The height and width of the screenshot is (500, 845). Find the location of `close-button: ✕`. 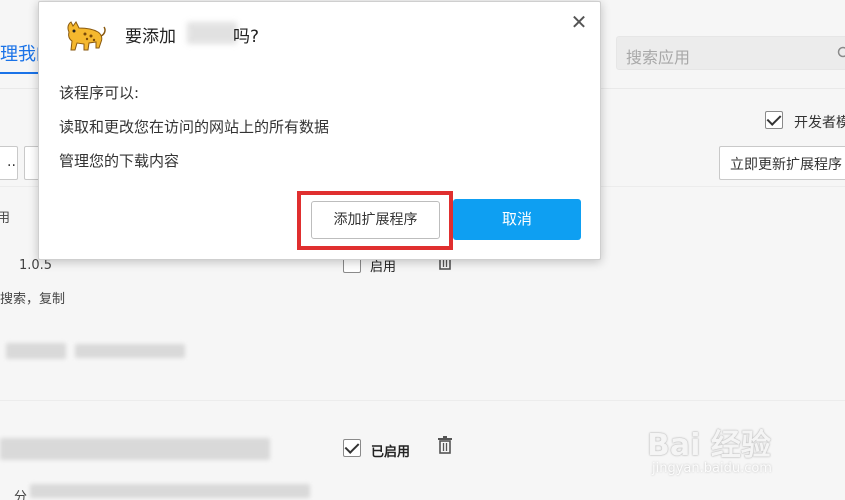

close-button: ✕ is located at coordinates (579, 22).